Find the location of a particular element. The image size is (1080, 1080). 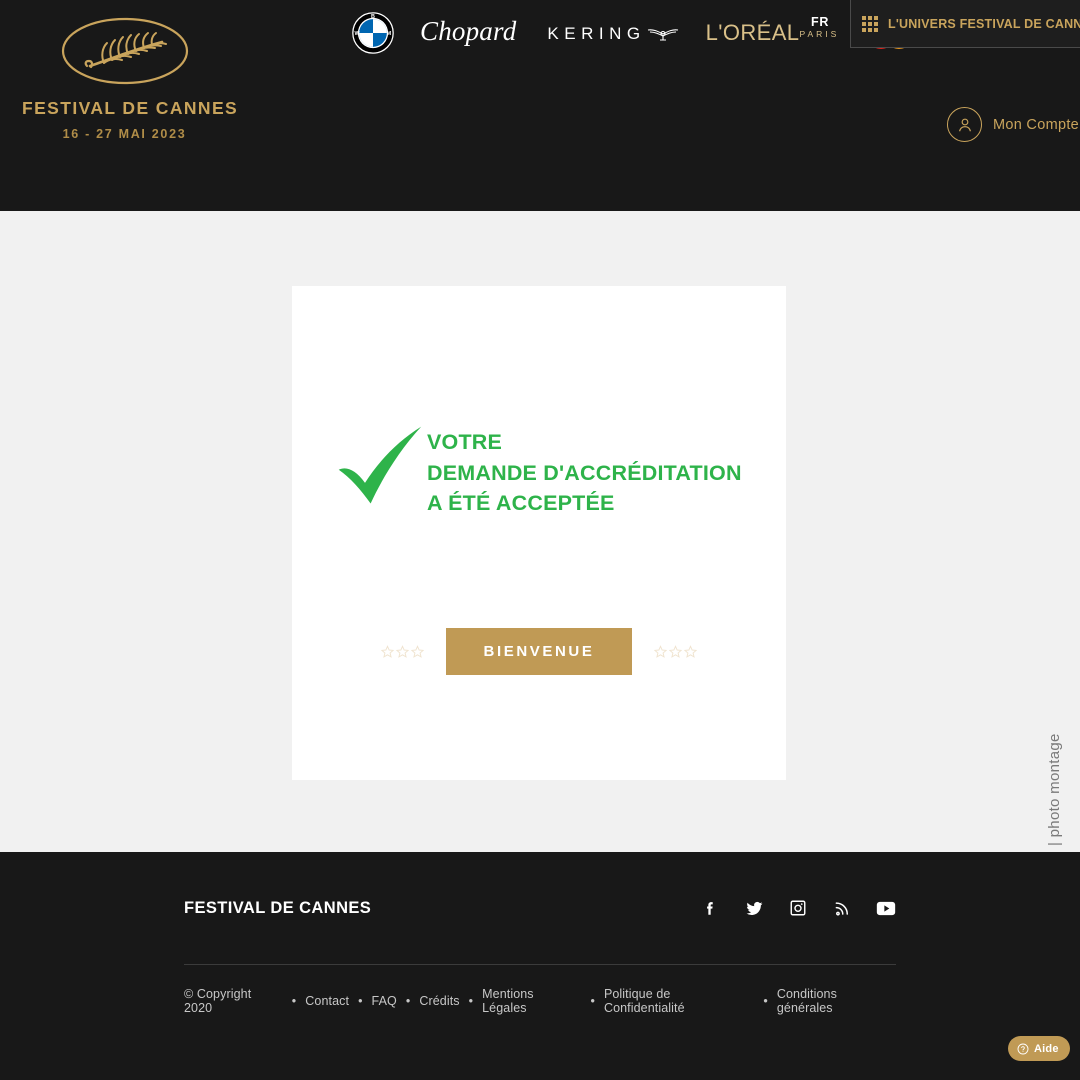

twitter-icon is located at coordinates (754, 908).